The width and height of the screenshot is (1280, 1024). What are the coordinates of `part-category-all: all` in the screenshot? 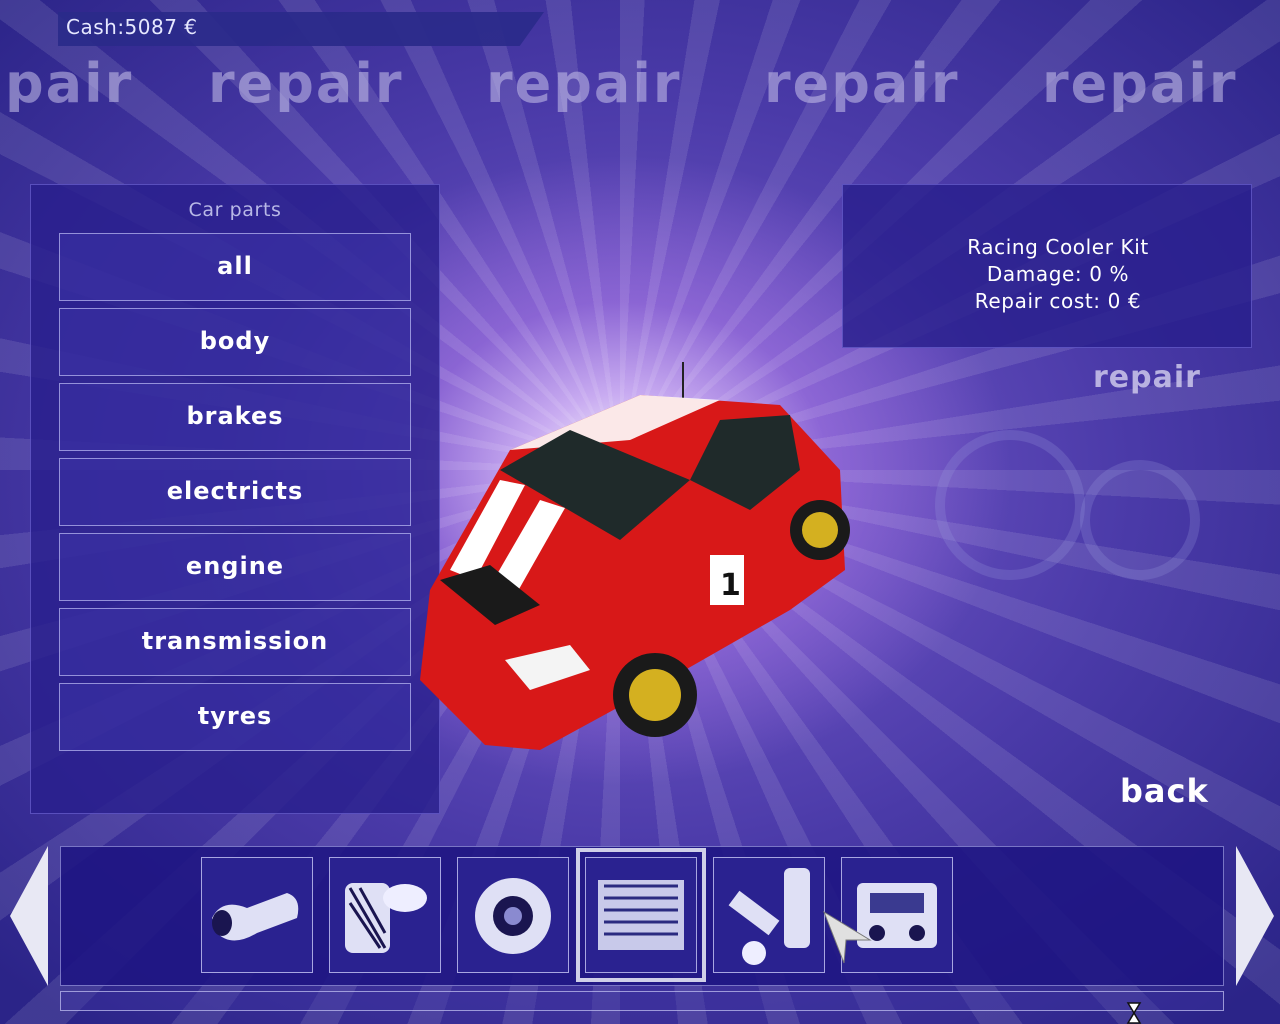 It's located at (235, 267).